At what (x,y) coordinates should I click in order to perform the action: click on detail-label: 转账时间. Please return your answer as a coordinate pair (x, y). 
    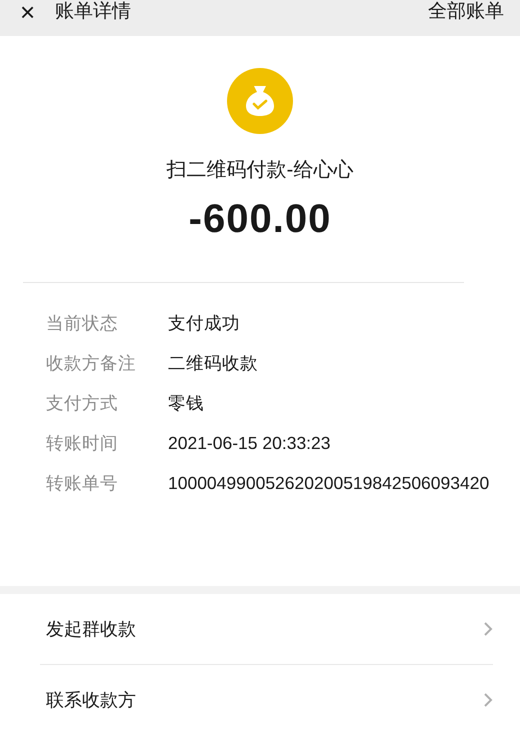
    Looking at the image, I should click on (82, 443).